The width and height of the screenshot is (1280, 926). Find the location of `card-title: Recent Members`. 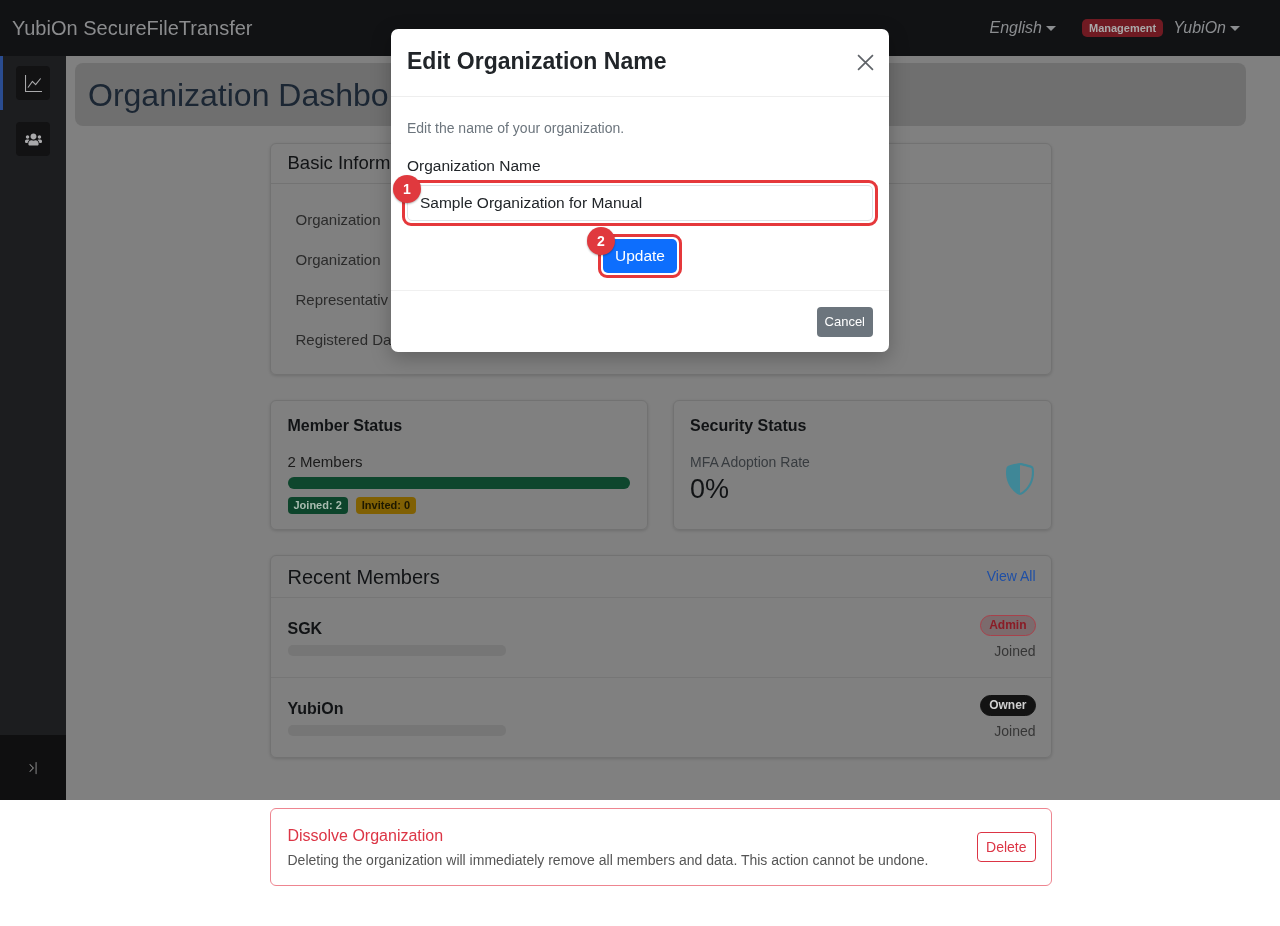

card-title: Recent Members is located at coordinates (363, 576).